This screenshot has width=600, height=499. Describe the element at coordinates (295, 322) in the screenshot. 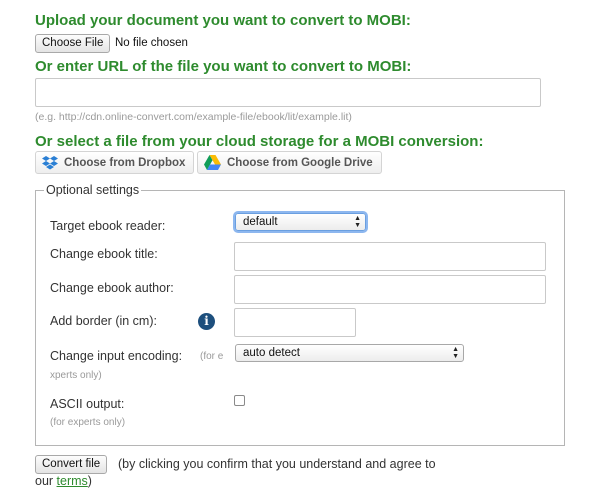

I see `border-input` at that location.